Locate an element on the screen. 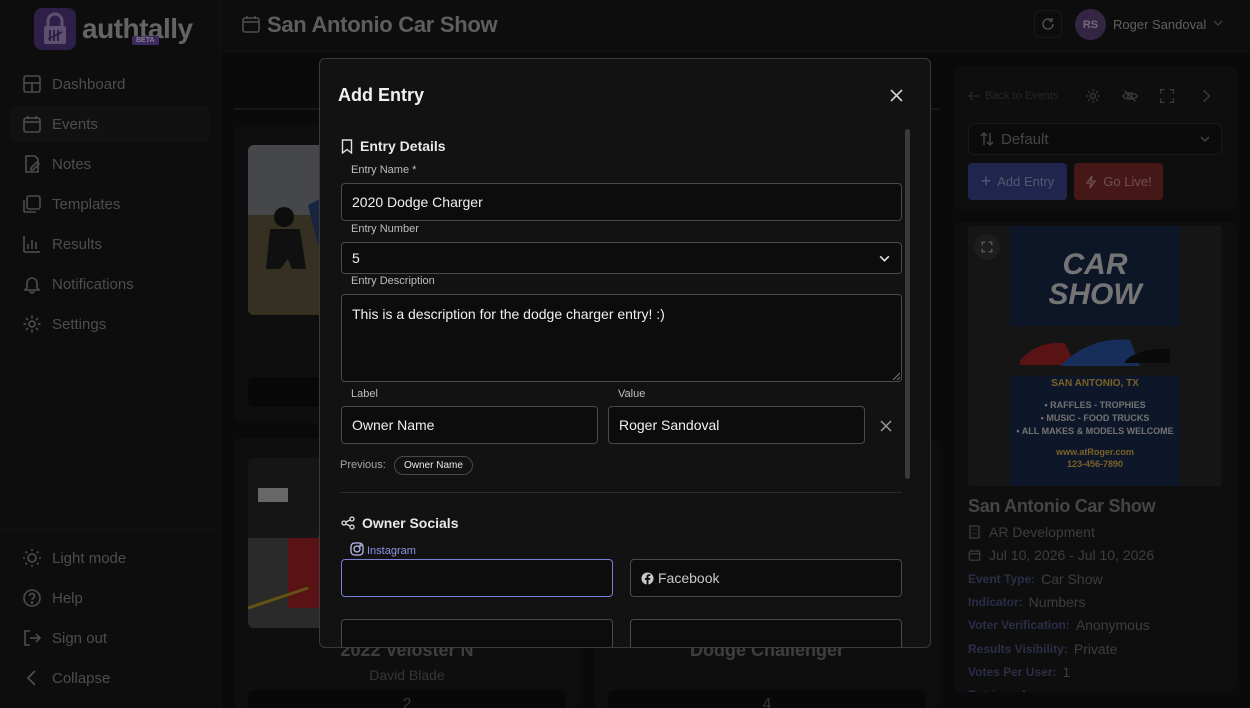  custom-field-label-input: Owner Name is located at coordinates (469, 425).